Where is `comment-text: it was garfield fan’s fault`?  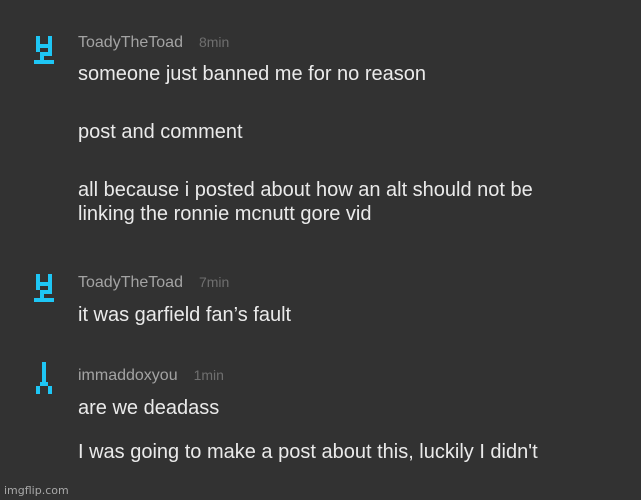 comment-text: it was garfield fan’s fault is located at coordinates (185, 315).